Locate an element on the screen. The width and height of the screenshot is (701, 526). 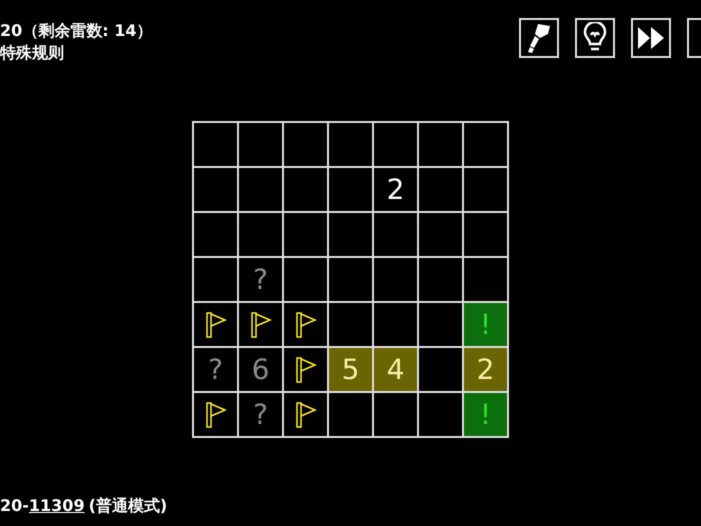
brush-icon is located at coordinates (539, 38).